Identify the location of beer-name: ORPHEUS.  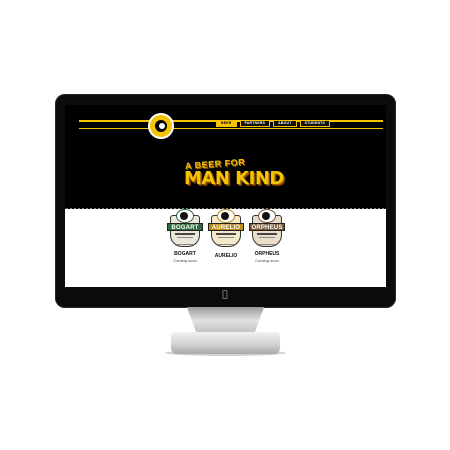
(267, 254).